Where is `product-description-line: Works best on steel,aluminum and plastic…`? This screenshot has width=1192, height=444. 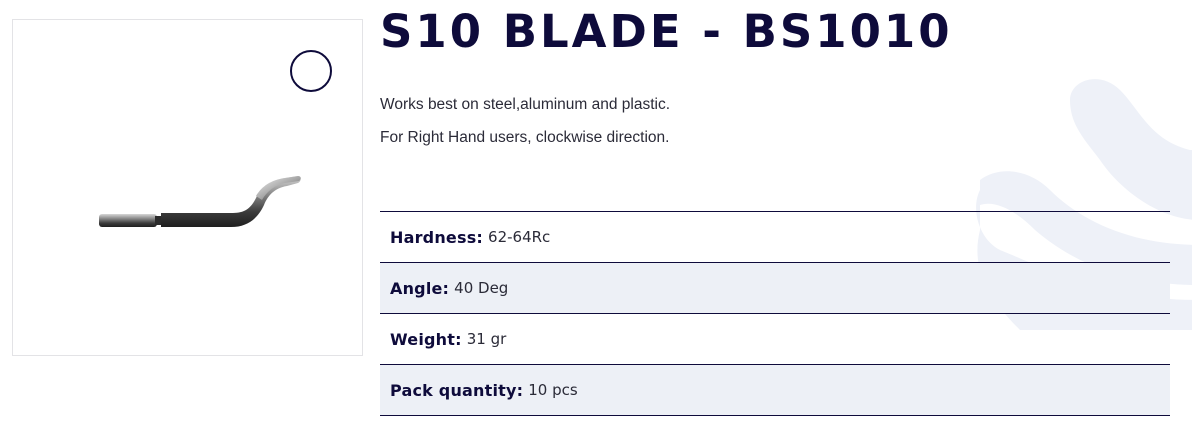 product-description-line: Works best on steel,aluminum and plastic… is located at coordinates (525, 104).